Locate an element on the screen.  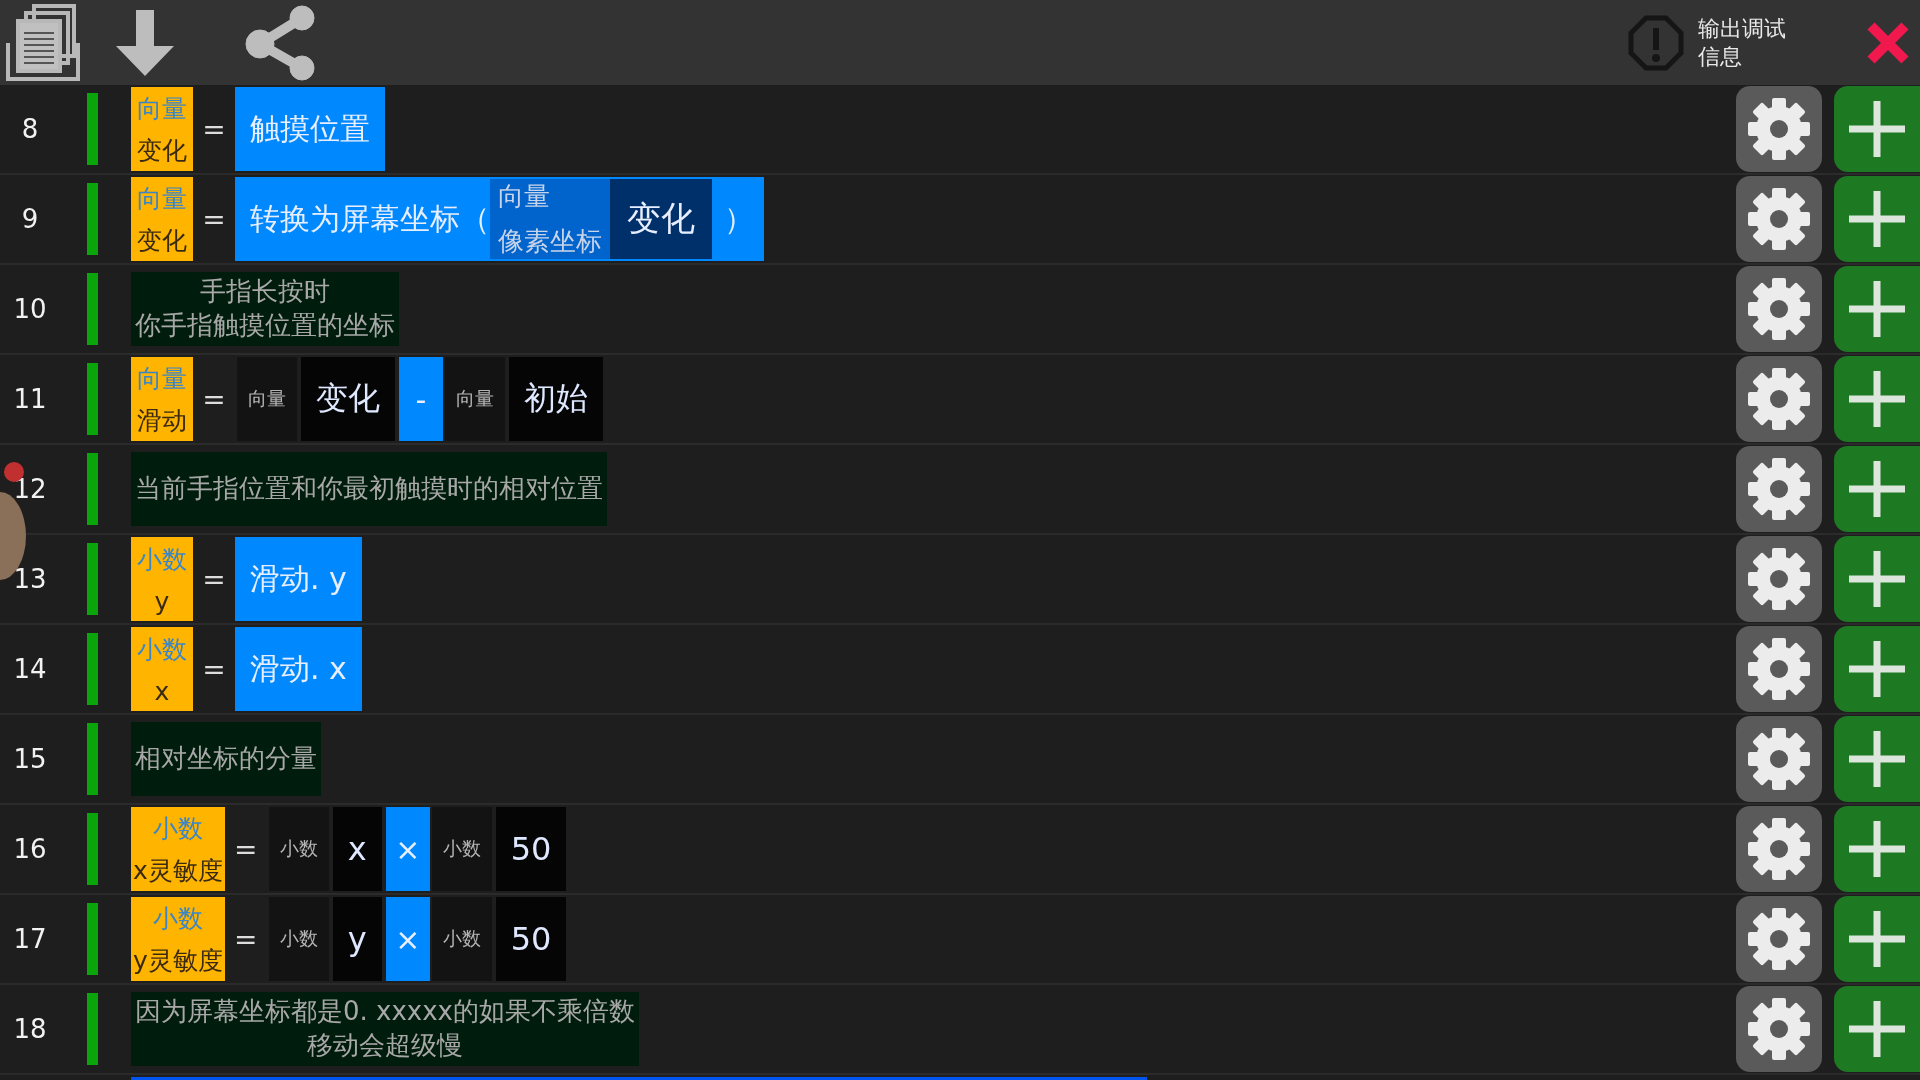
line-number: 12 is located at coordinates (30, 489).